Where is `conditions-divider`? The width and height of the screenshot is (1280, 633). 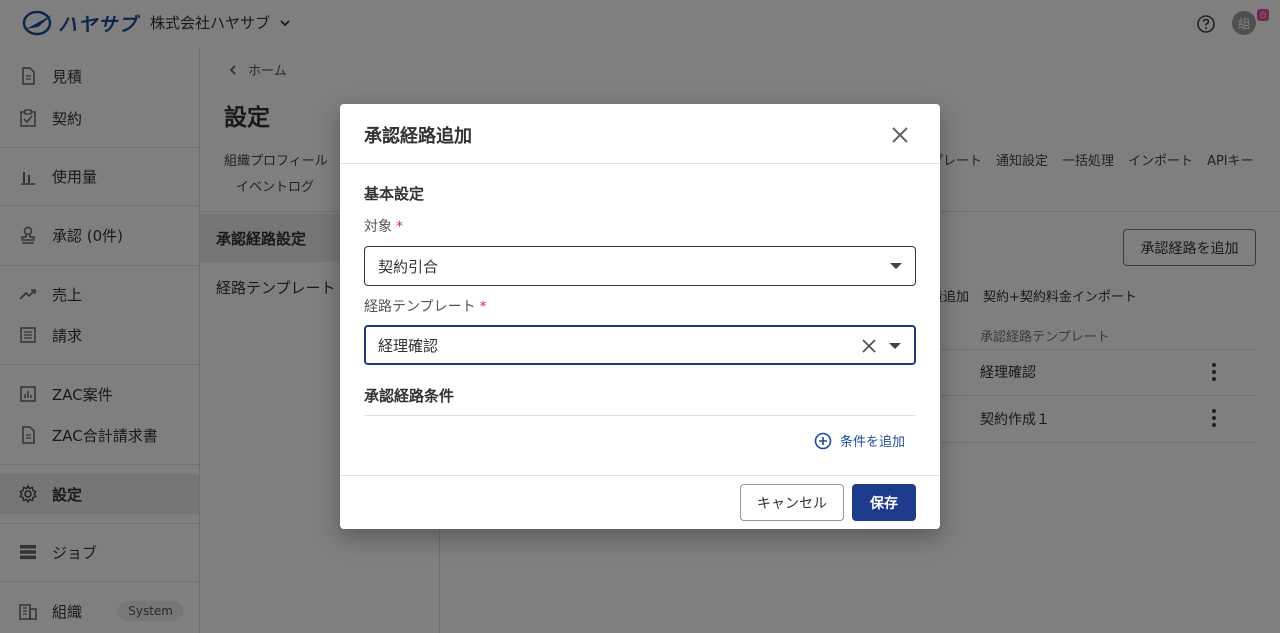
conditions-divider is located at coordinates (640, 415).